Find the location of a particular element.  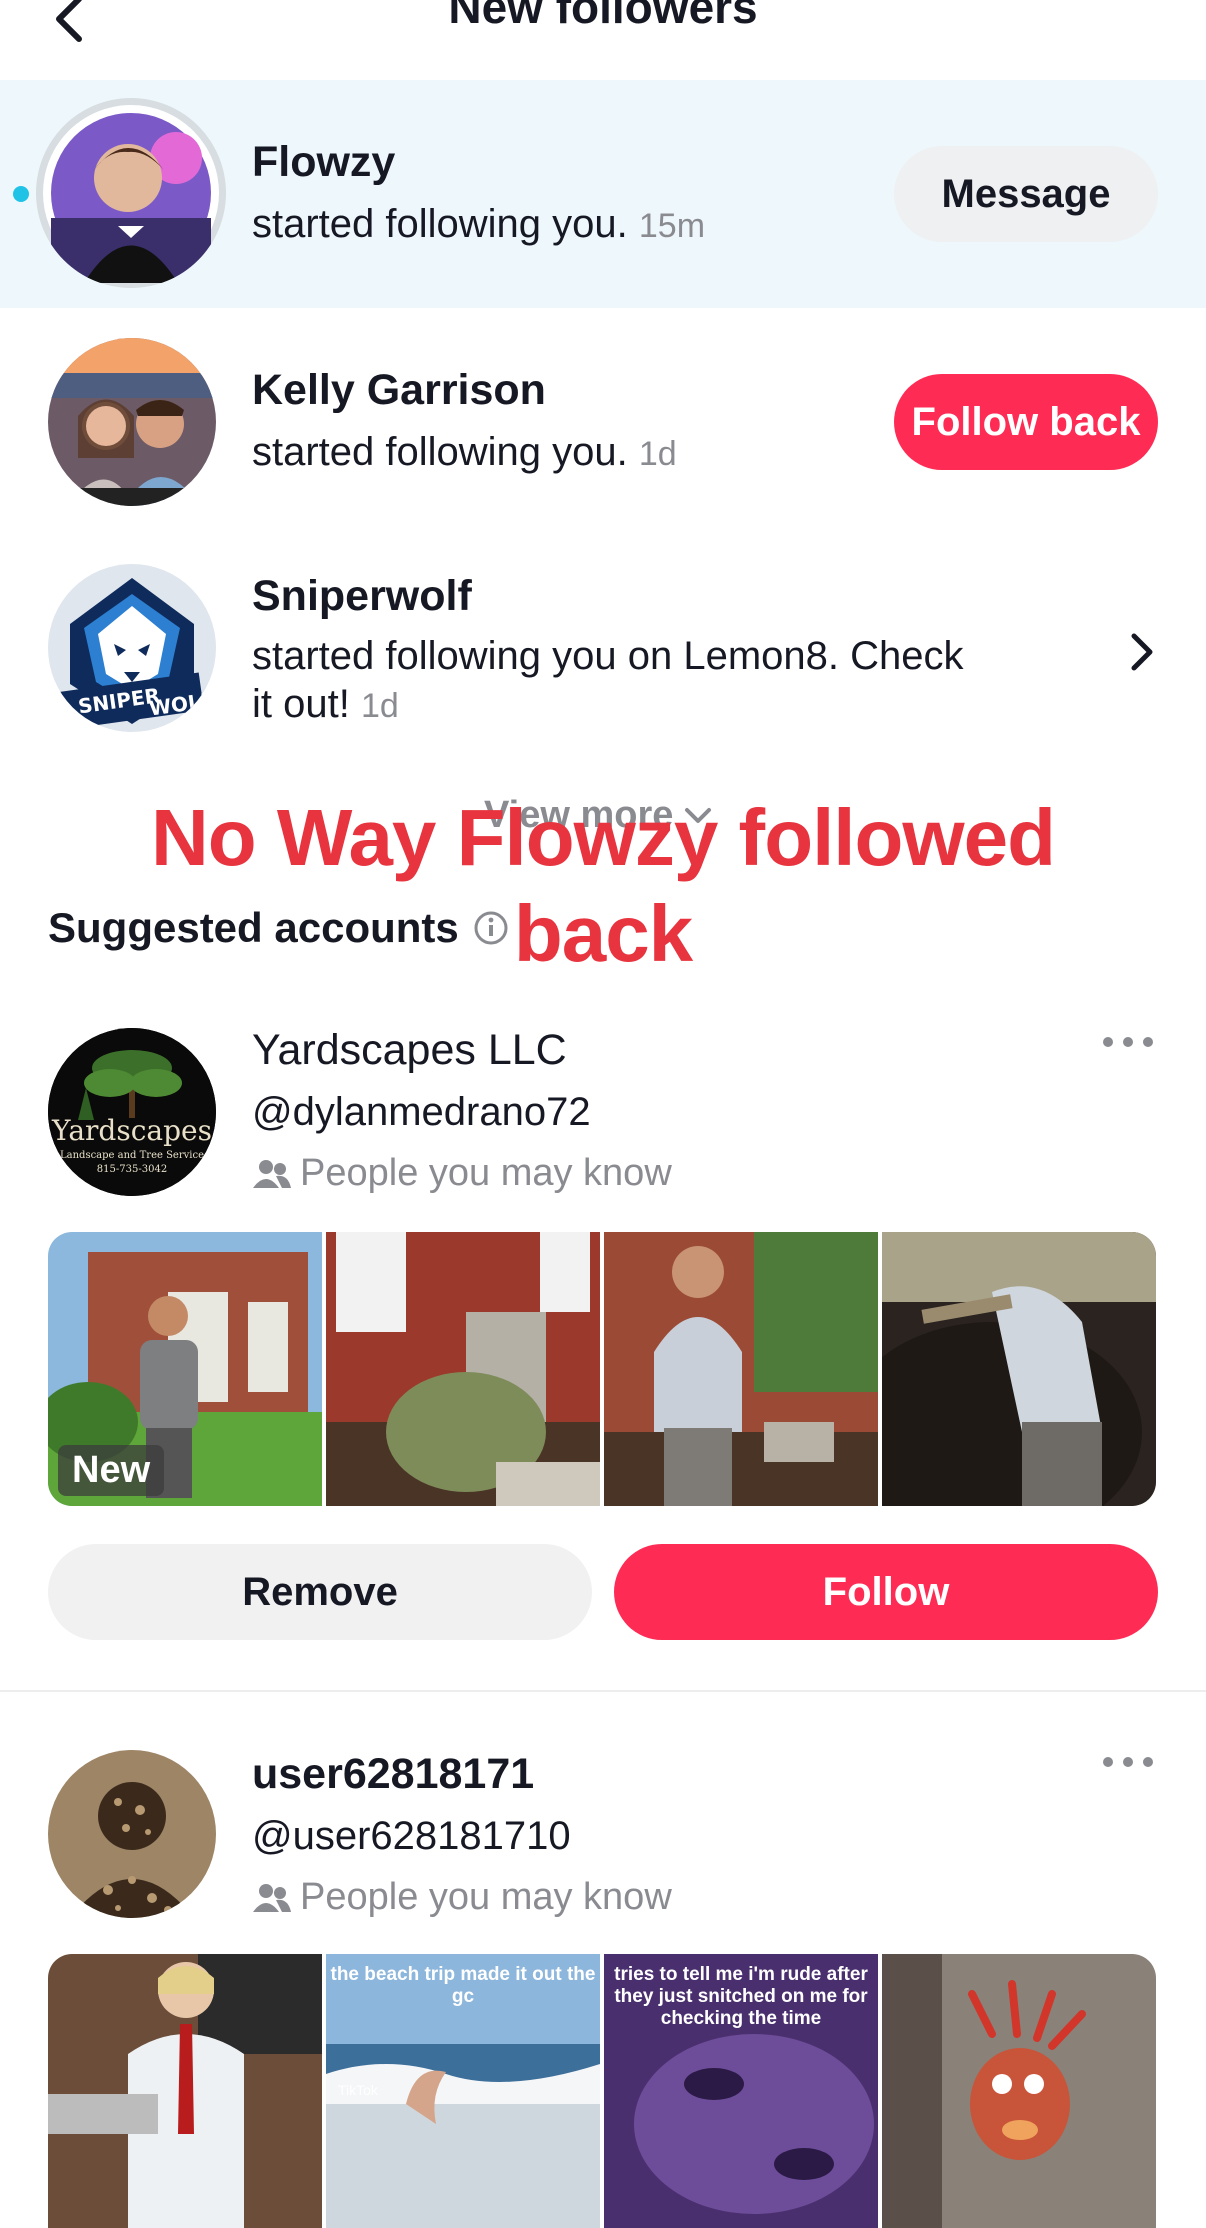

follow-button: Follow is located at coordinates (886, 1592).